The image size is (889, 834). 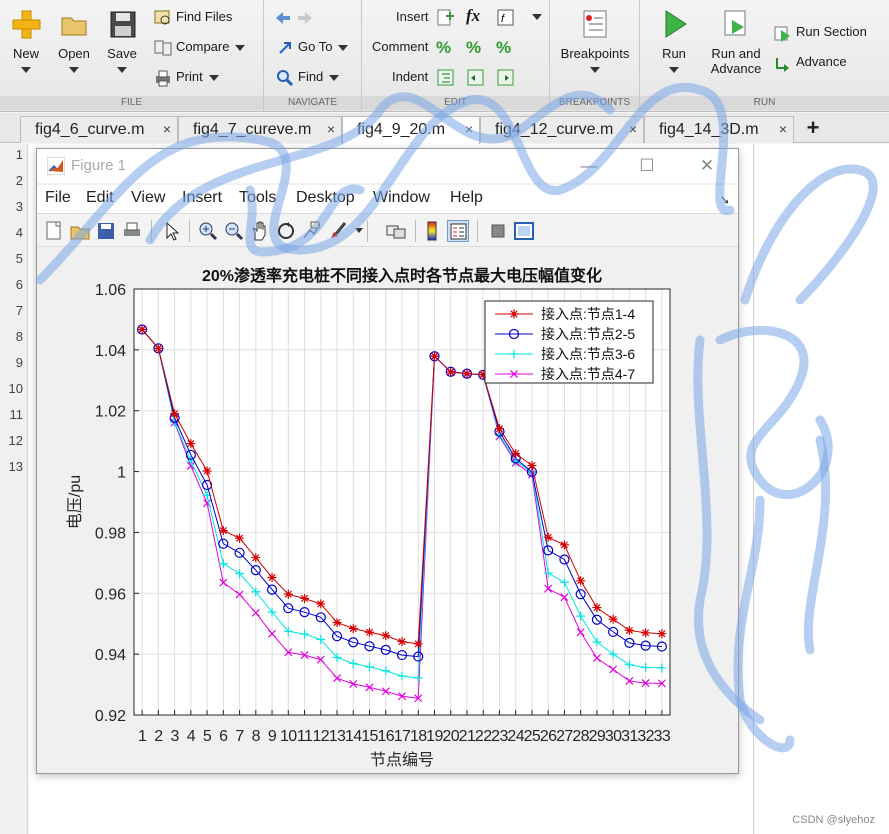 I want to click on back-forward-buttons, so click(x=296, y=17).